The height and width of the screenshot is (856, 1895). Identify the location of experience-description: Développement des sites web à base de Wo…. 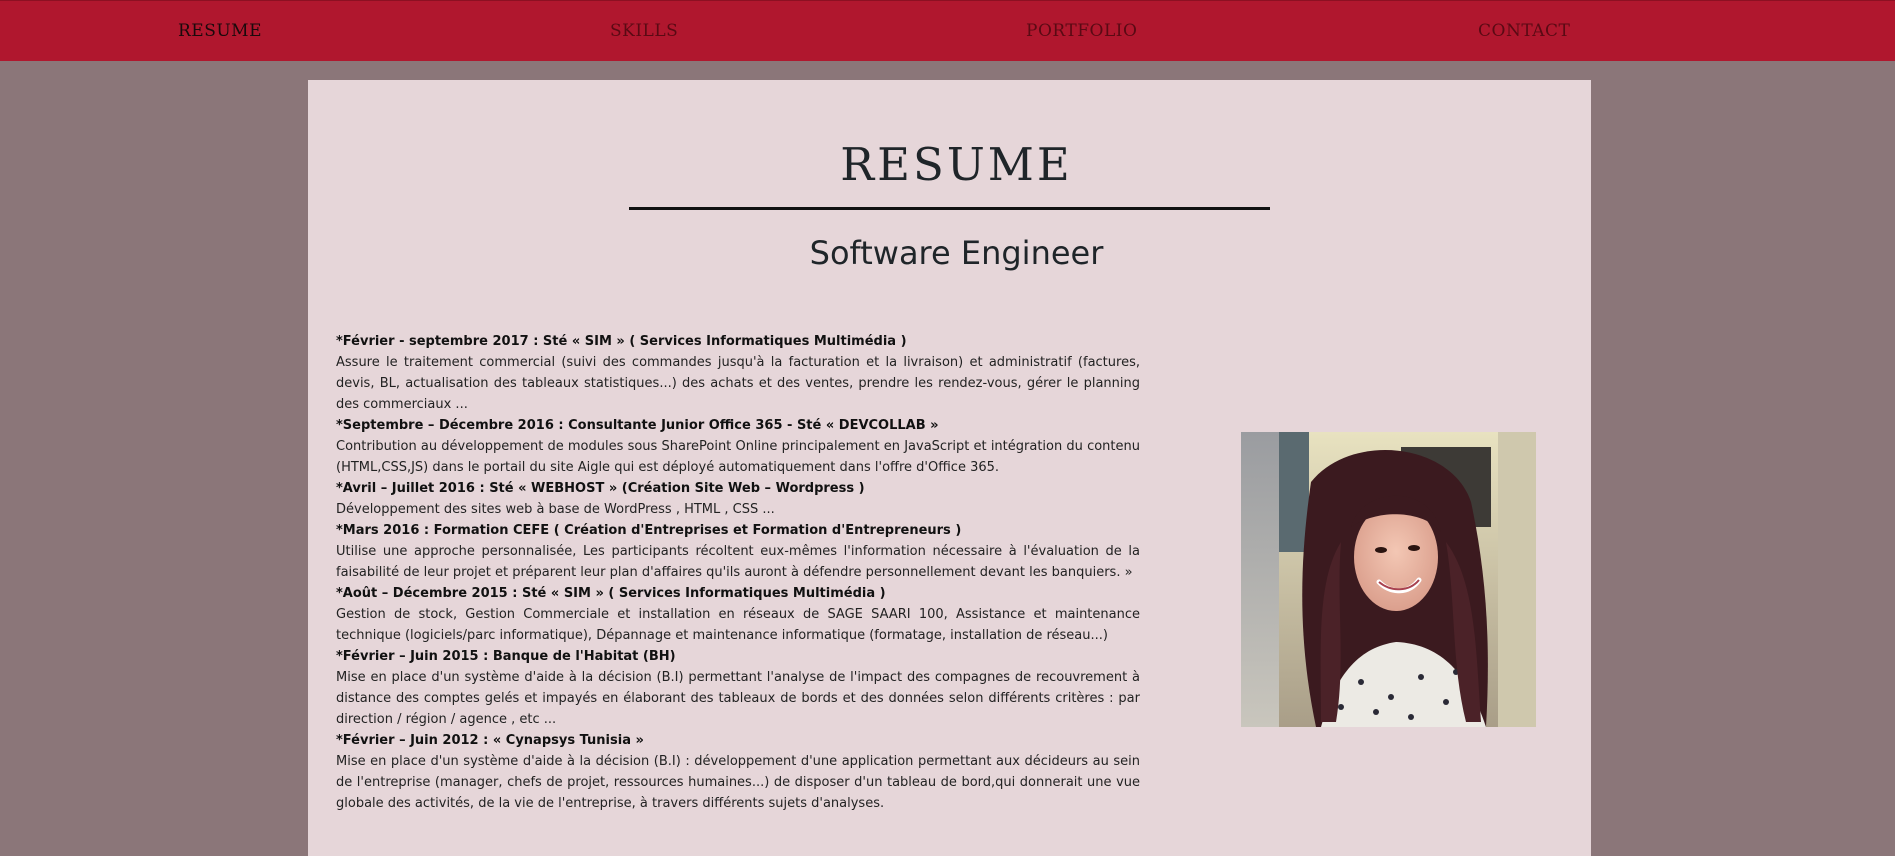
(555, 509).